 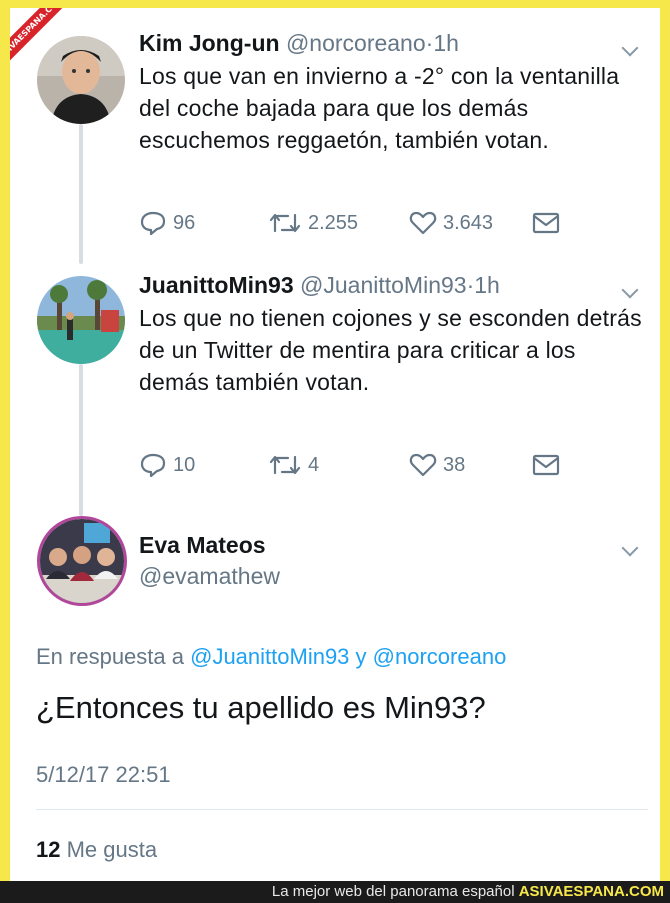 What do you see at coordinates (454, 464) in the screenshot?
I see `like-count: 38` at bounding box center [454, 464].